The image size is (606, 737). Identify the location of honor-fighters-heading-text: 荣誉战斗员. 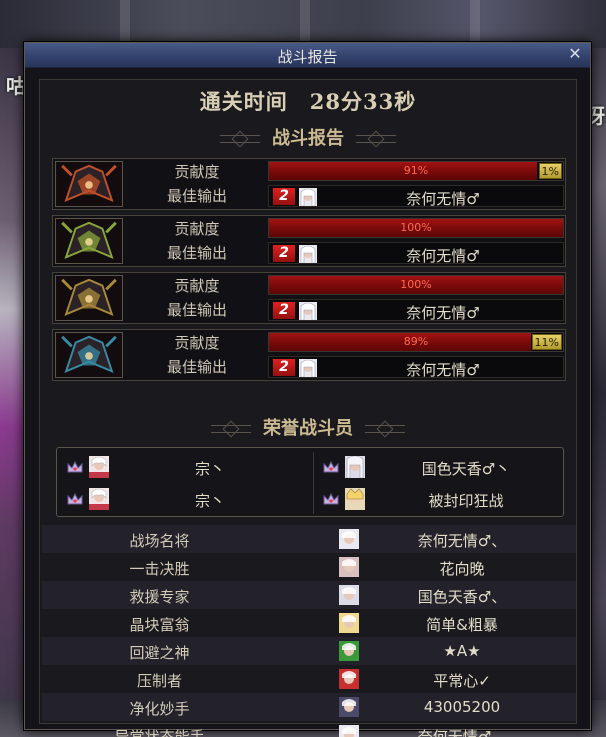
(308, 428).